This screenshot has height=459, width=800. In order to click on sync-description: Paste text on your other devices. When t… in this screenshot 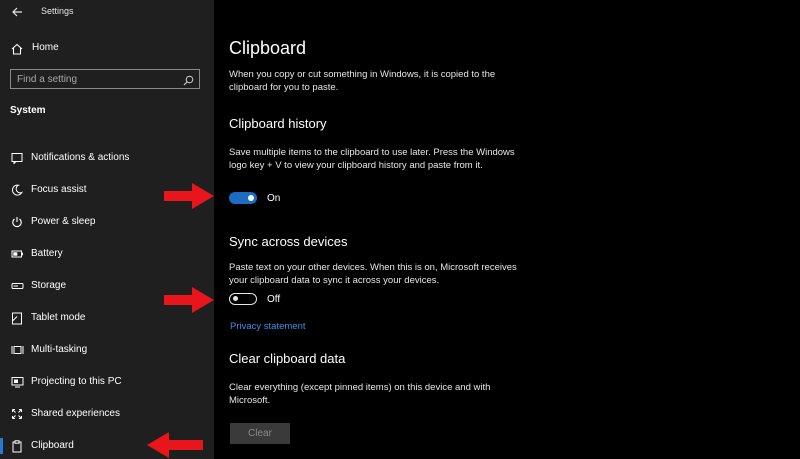, I will do `click(373, 274)`.